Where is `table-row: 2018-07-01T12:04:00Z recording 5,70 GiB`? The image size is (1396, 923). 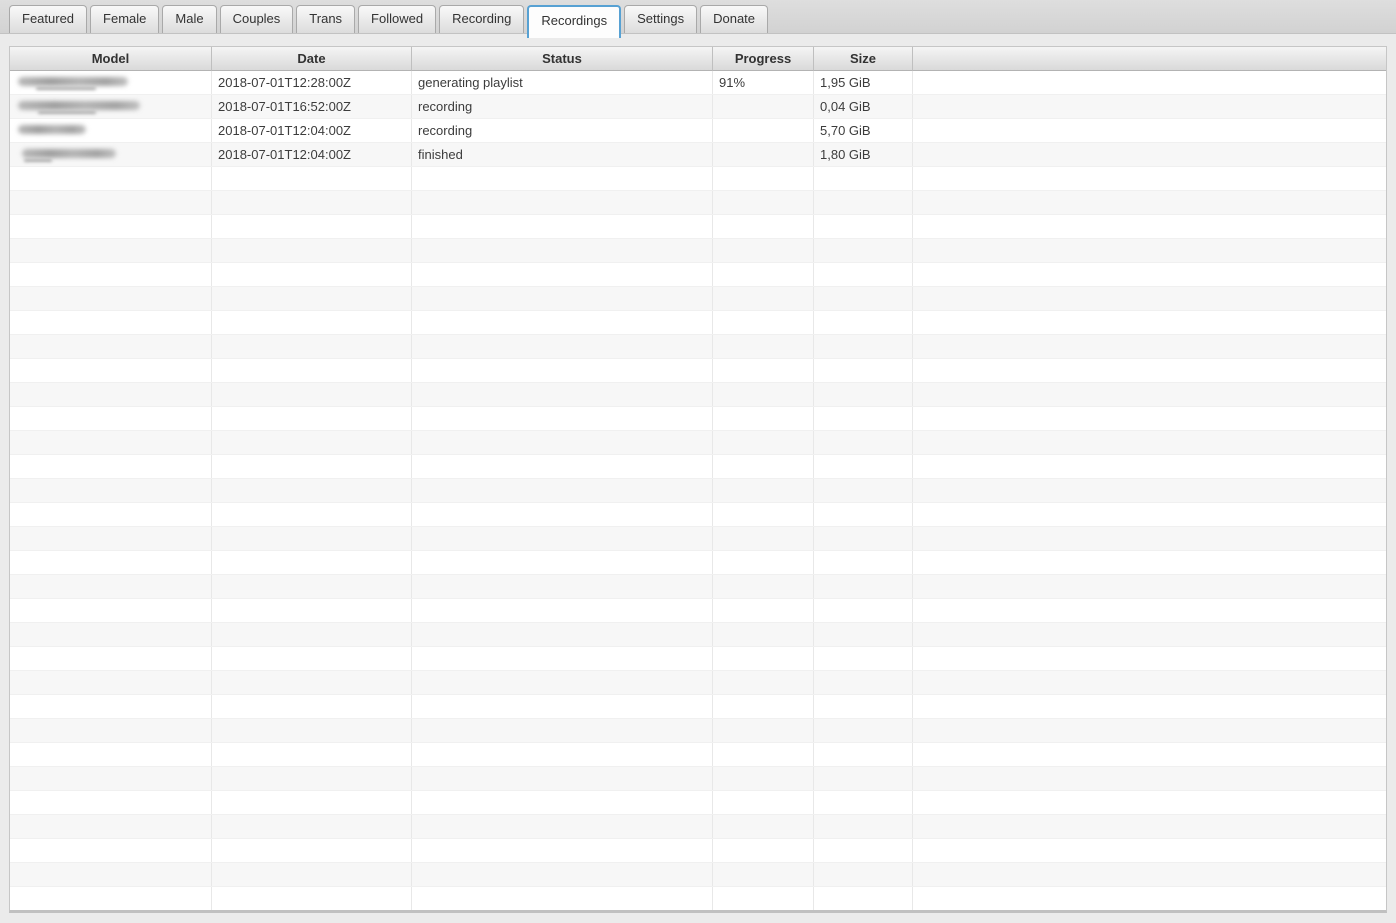 table-row: 2018-07-01T12:04:00Z recording 5,70 GiB is located at coordinates (698, 131).